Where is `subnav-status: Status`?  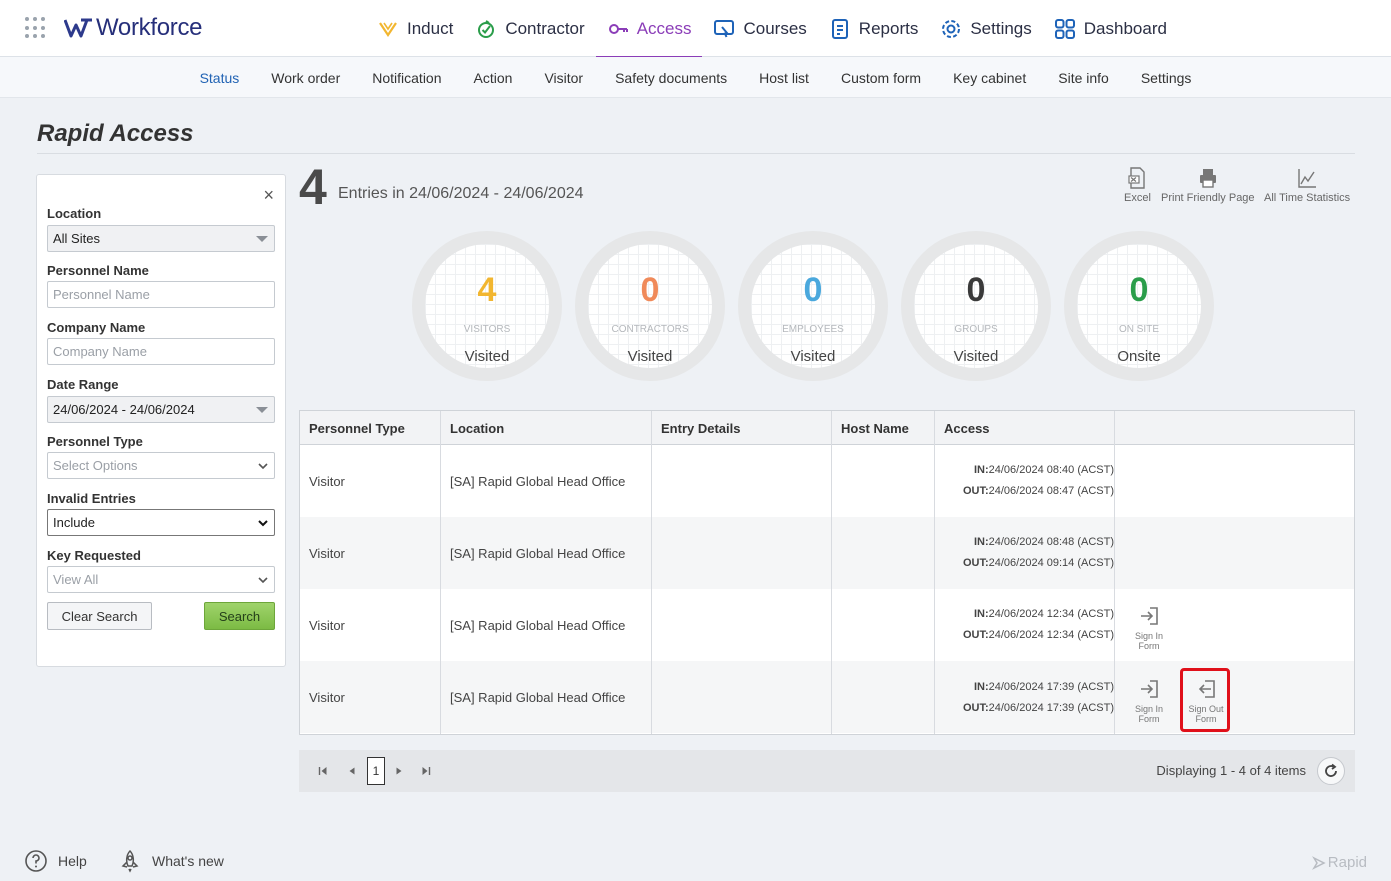
subnav-status: Status is located at coordinates (220, 77).